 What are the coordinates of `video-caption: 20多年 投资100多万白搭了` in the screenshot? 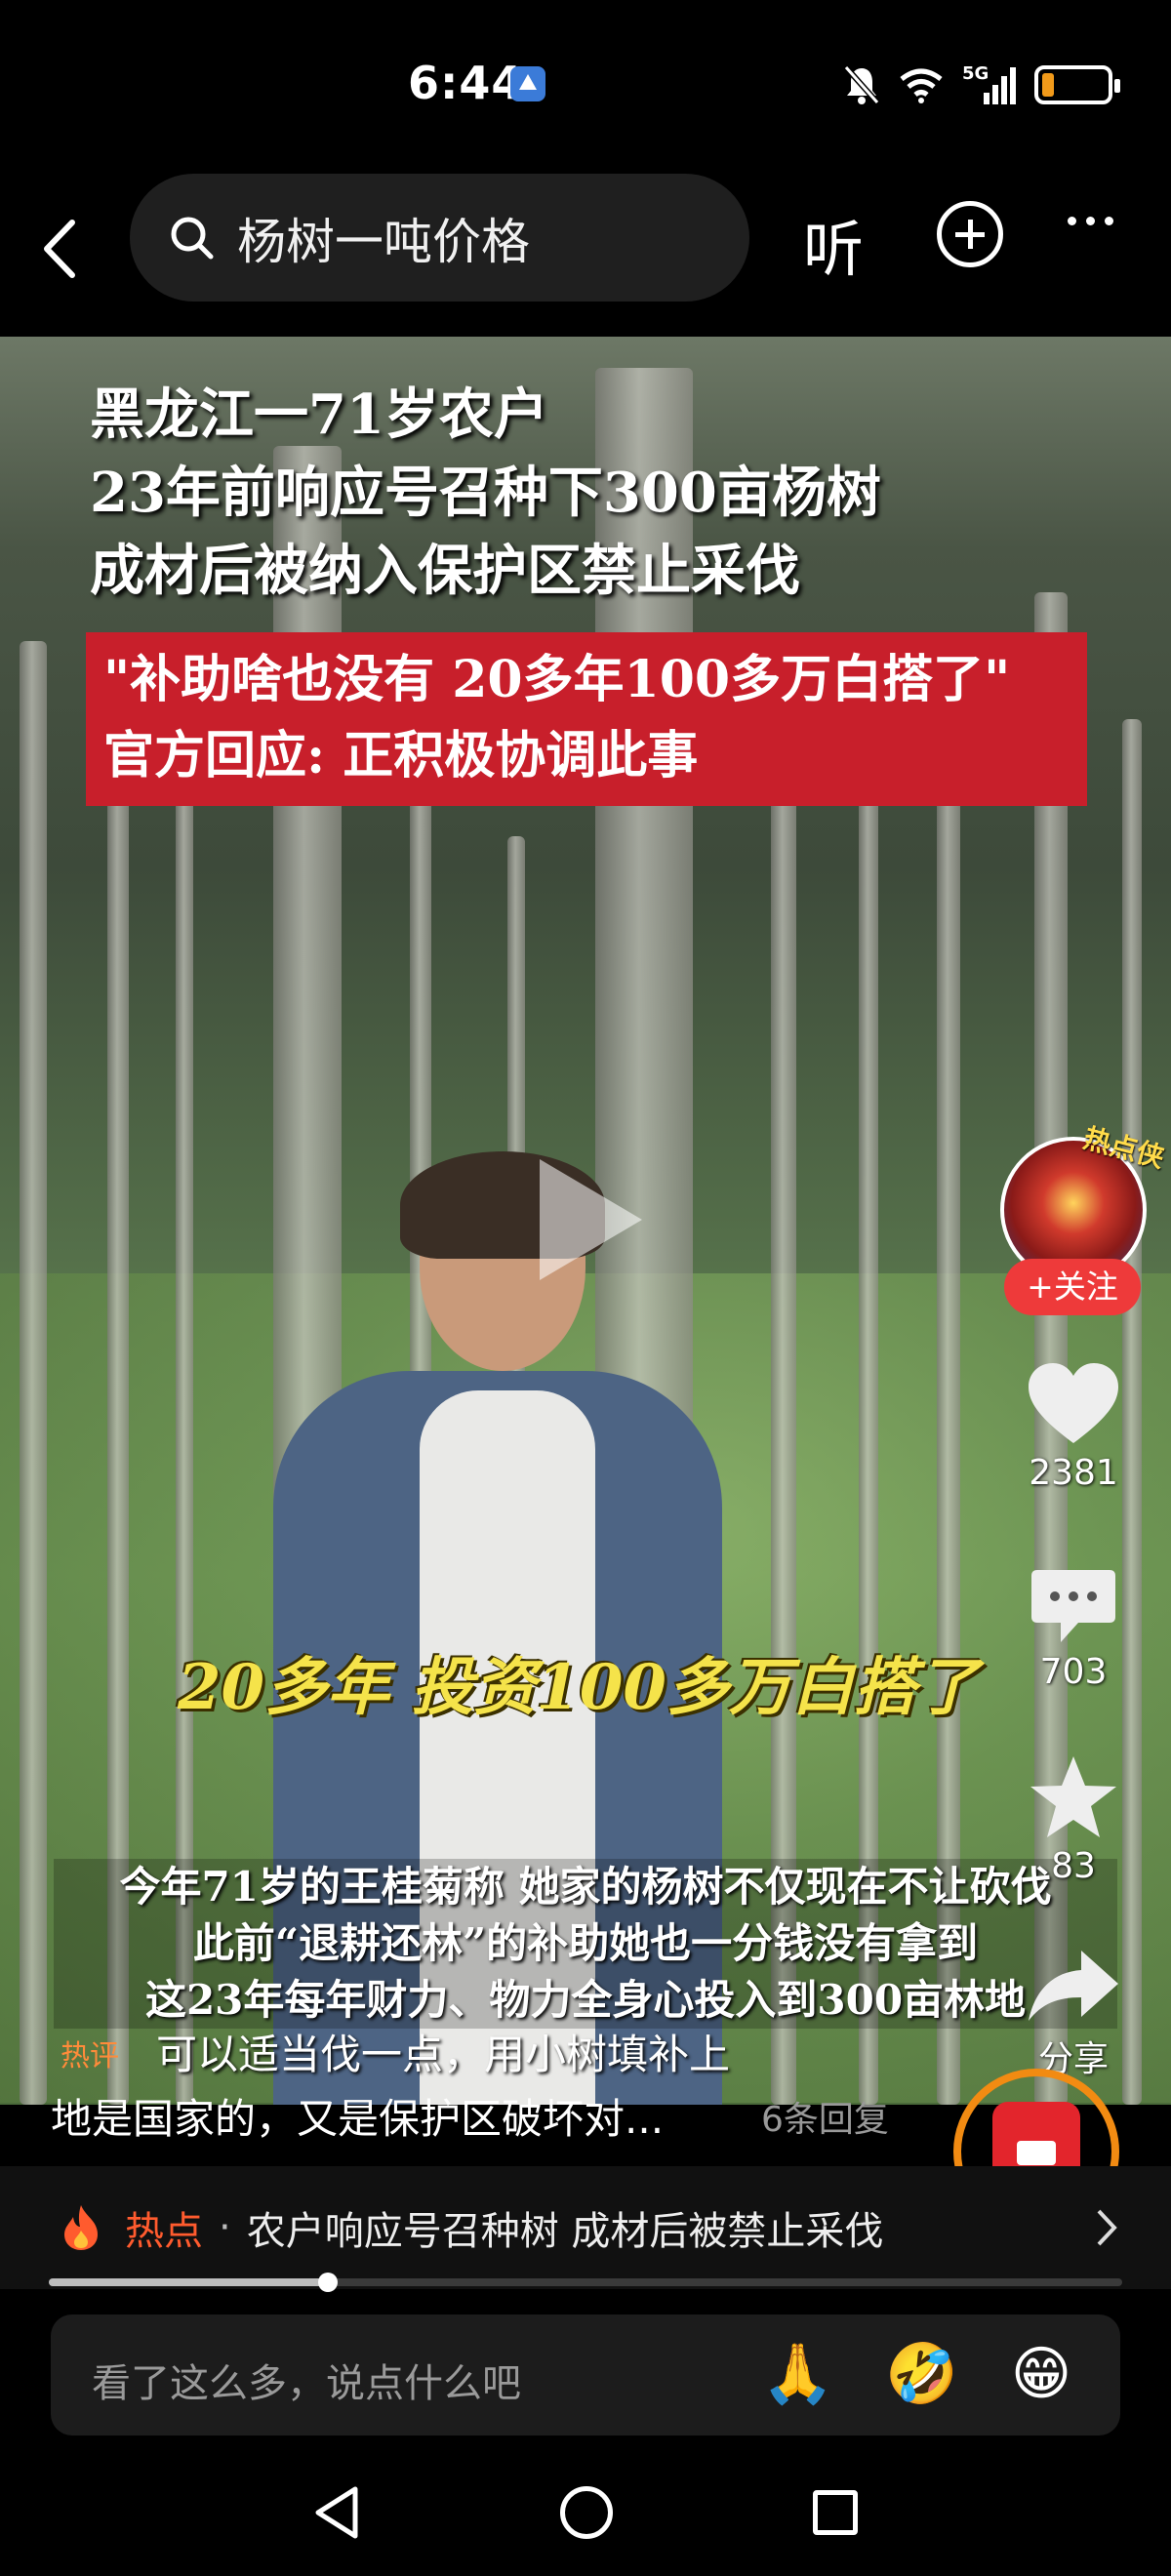 It's located at (578, 1687).